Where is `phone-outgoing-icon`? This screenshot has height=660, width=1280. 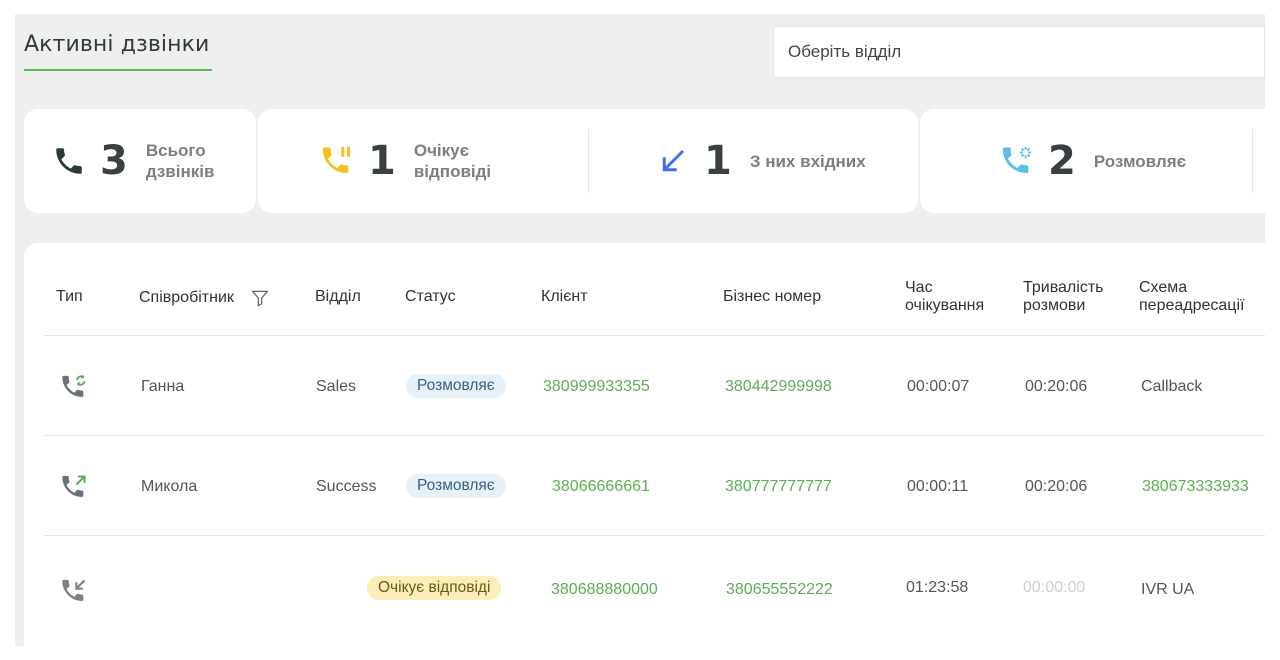 phone-outgoing-icon is located at coordinates (74, 487).